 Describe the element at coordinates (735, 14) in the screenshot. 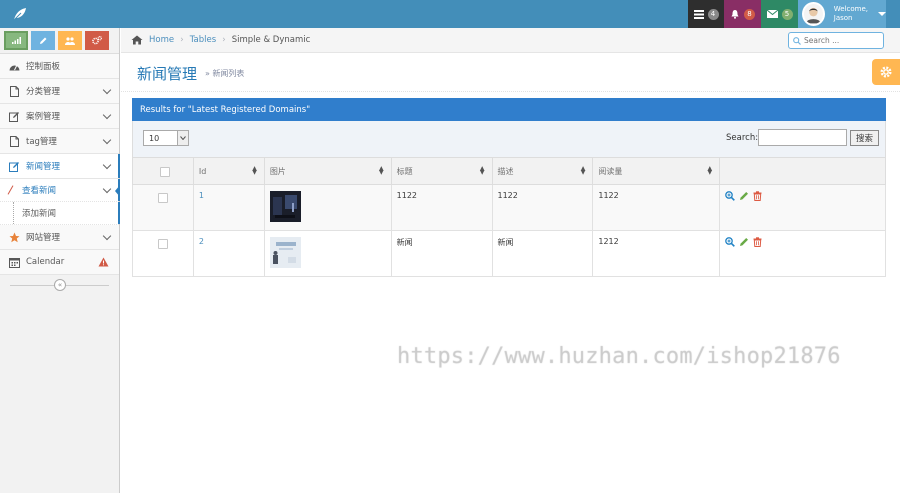

I see `bell-icon` at that location.